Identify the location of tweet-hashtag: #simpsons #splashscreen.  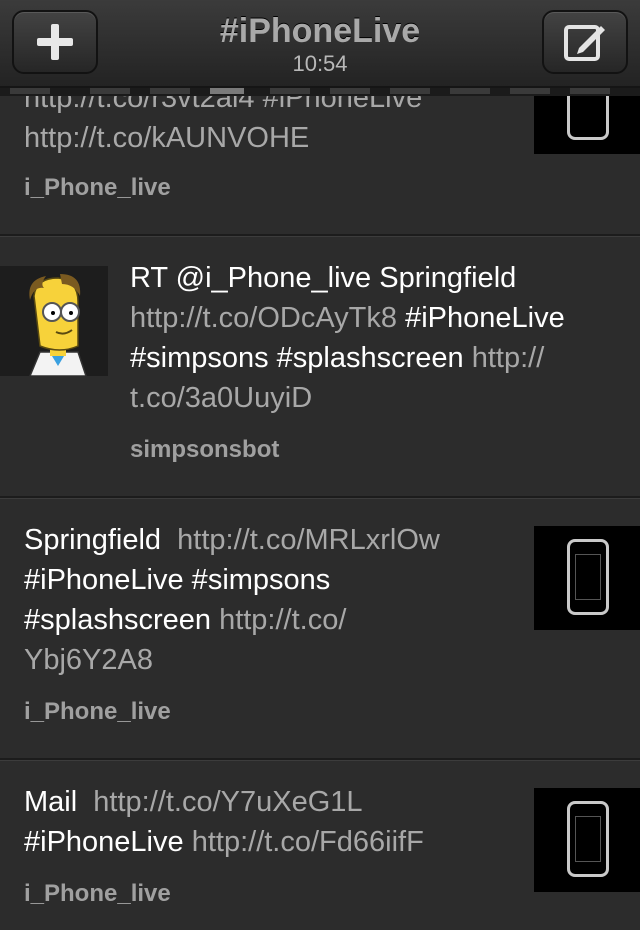
(297, 358).